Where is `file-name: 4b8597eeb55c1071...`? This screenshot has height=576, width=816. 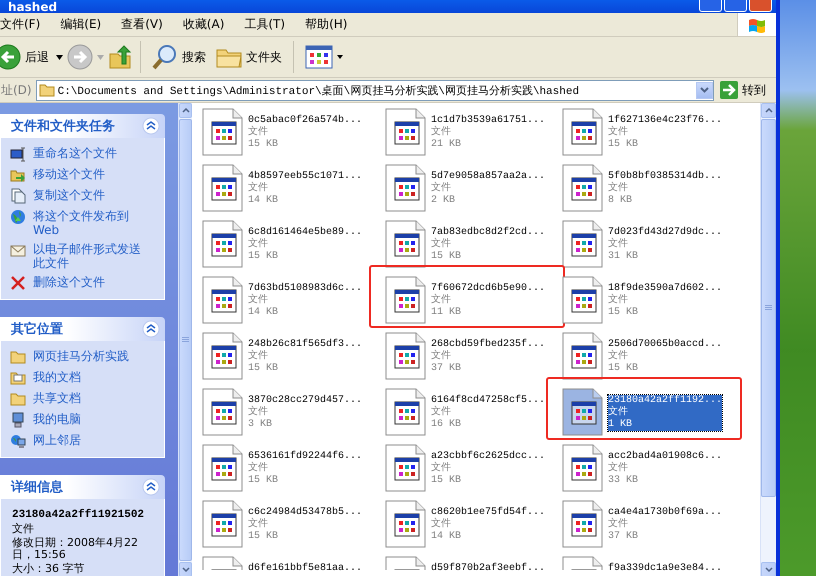 file-name: 4b8597eeb55c1071... is located at coordinates (305, 176).